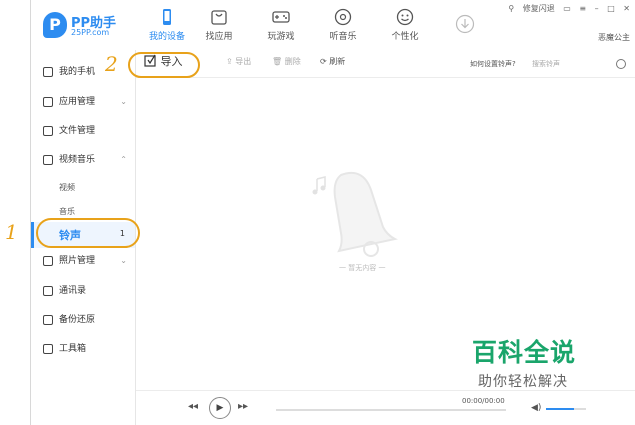 The width and height of the screenshot is (635, 425). I want to click on sidebar-item-backup-restore: 备份还原, so click(83, 320).